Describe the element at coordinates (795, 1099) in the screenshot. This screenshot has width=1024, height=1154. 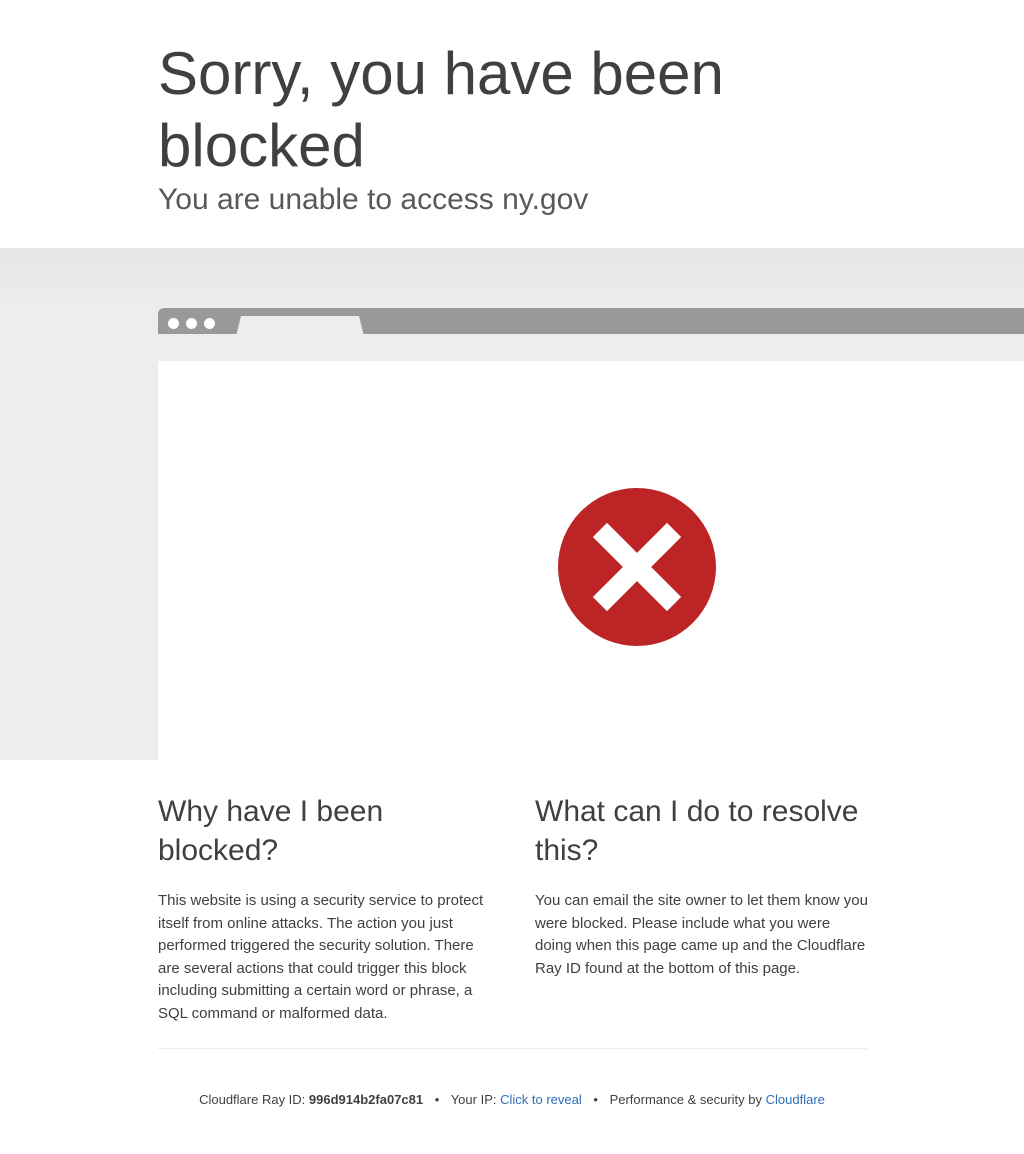
I see `cloudflare-link: Cloudflare` at that location.